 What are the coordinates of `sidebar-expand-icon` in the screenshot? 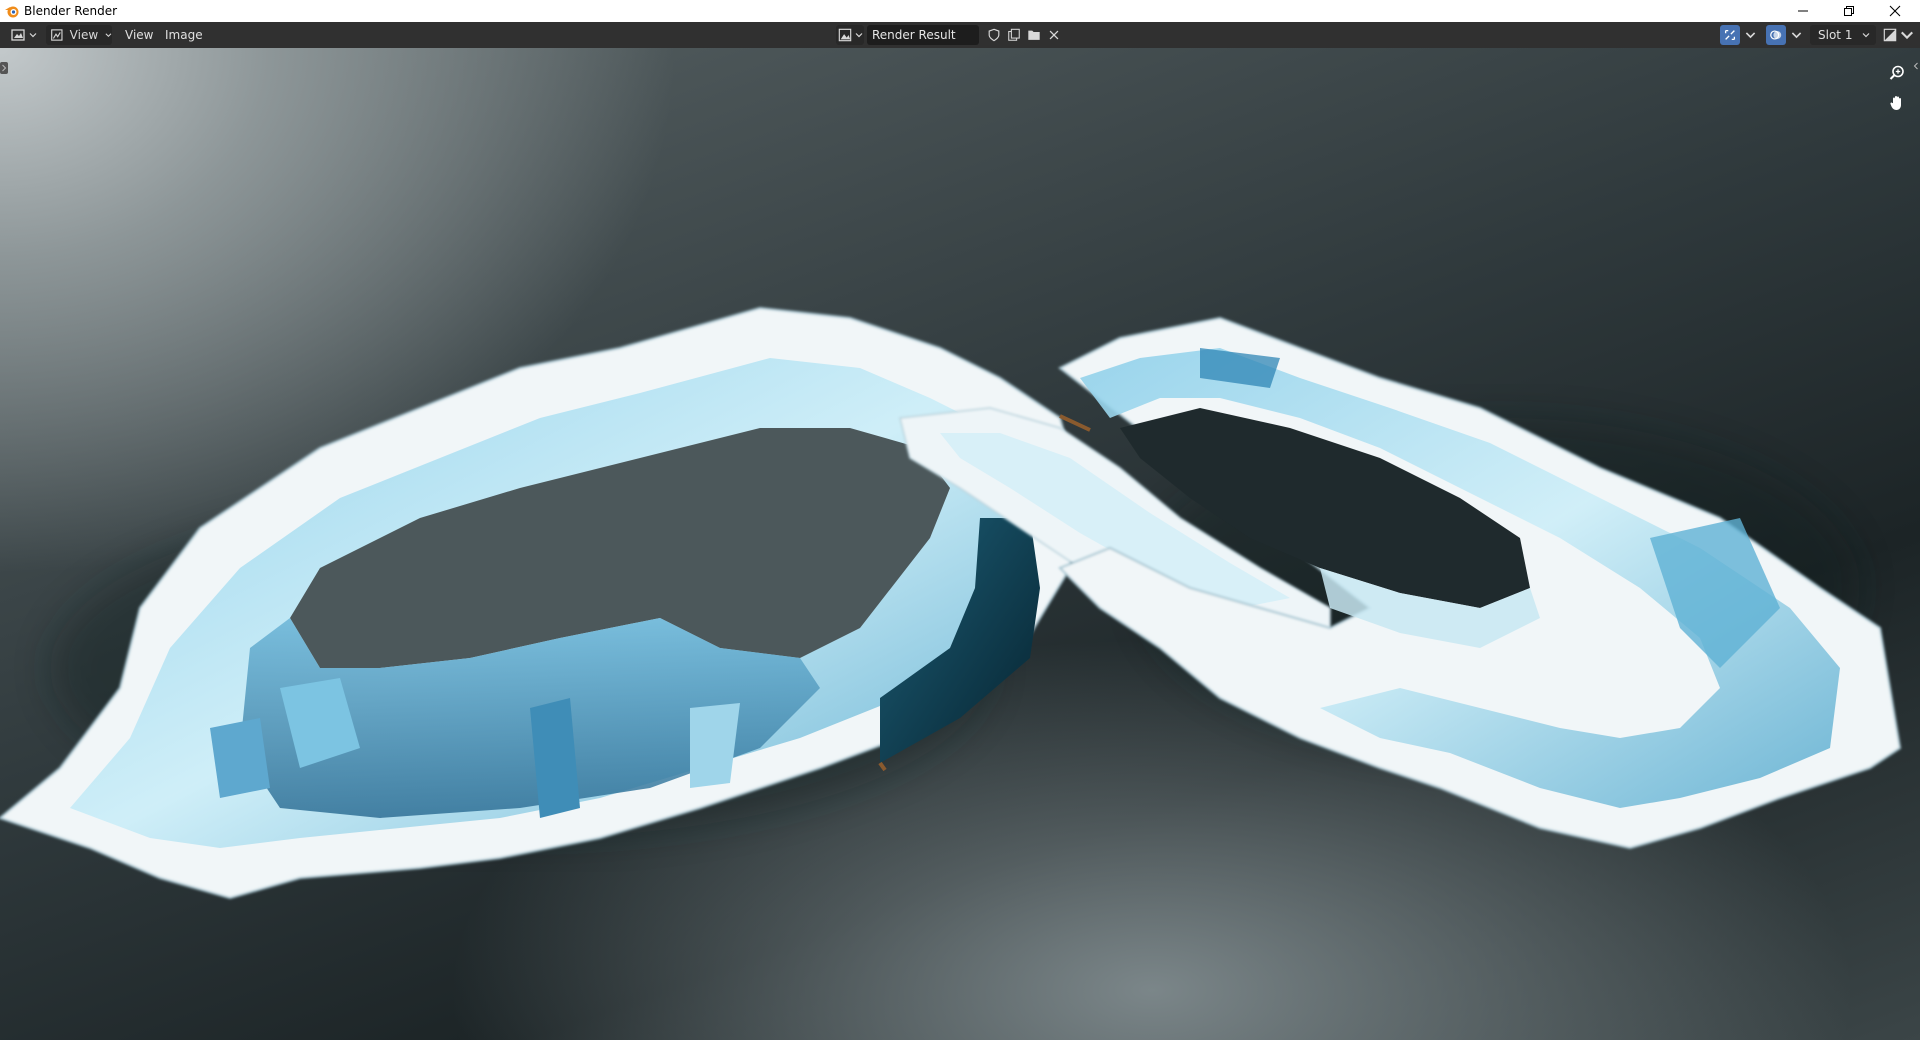 It's located at (1916, 66).